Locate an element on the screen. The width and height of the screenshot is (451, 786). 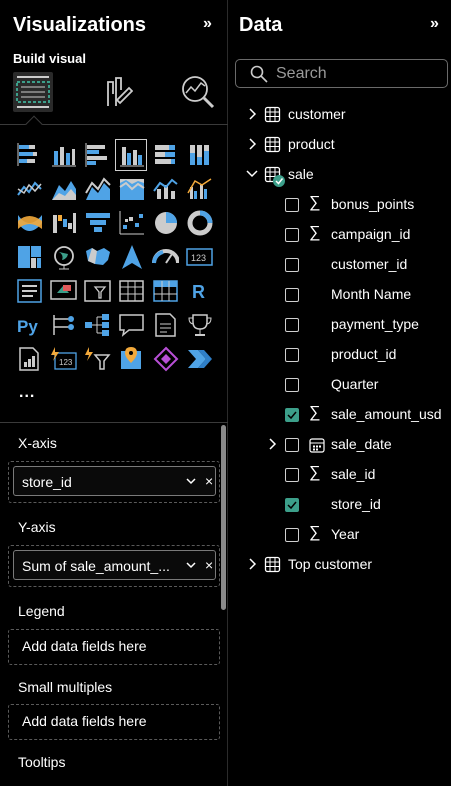
azure-map-icon is located at coordinates (131, 257).